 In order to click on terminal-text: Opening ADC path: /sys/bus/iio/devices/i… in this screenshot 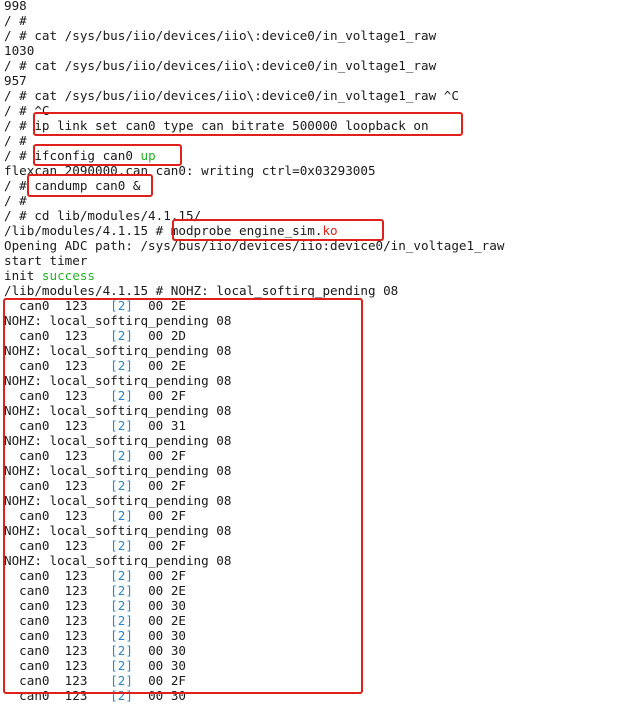, I will do `click(254, 245)`.